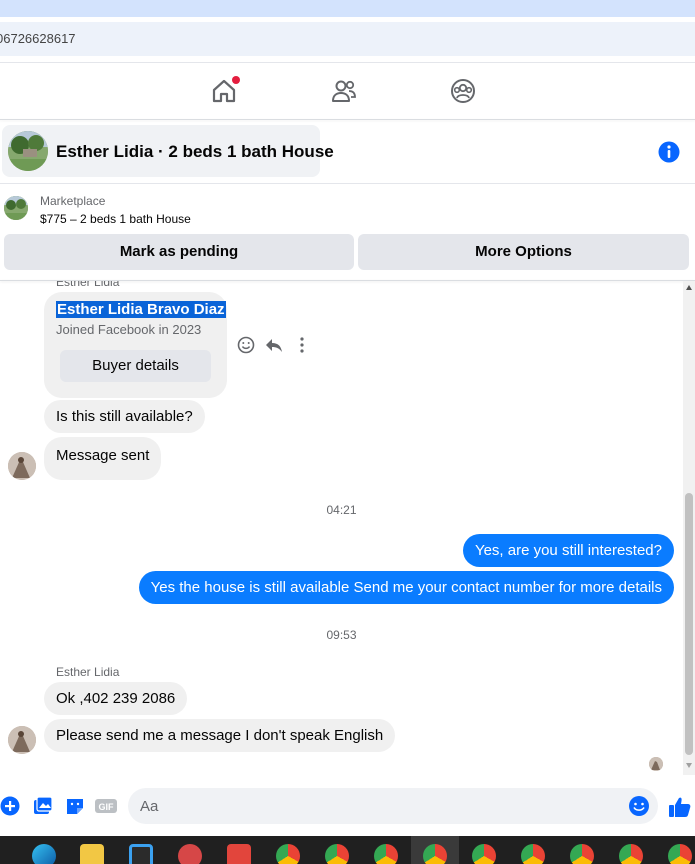 The height and width of the screenshot is (864, 695). I want to click on seen-indicator-avatar, so click(656, 764).